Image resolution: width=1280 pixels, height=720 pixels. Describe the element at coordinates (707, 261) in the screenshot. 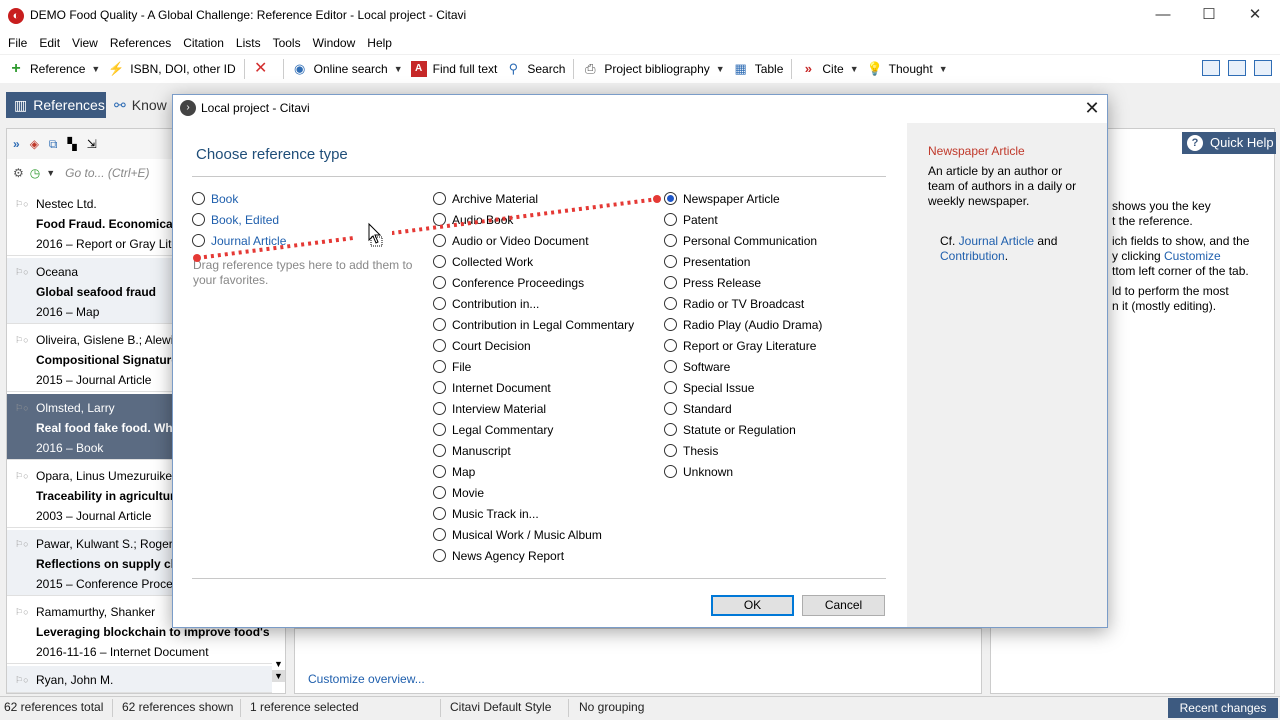

I see `reference-type-option: Presentation` at that location.